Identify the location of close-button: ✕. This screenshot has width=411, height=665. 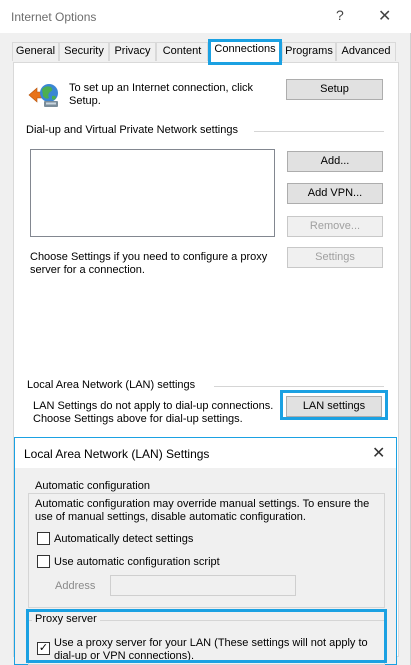
(384, 16).